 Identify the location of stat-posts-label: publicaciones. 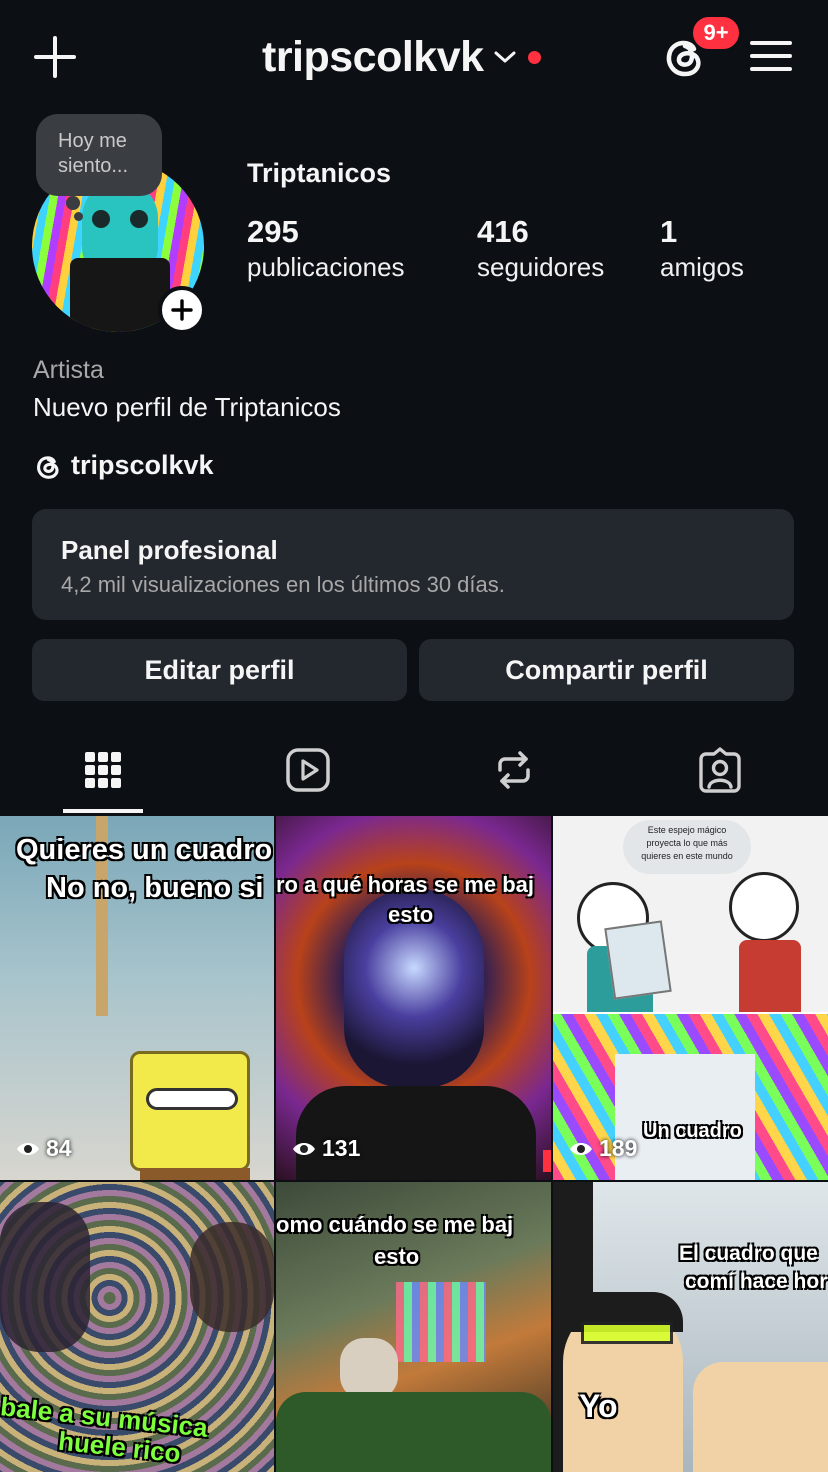
(326, 267).